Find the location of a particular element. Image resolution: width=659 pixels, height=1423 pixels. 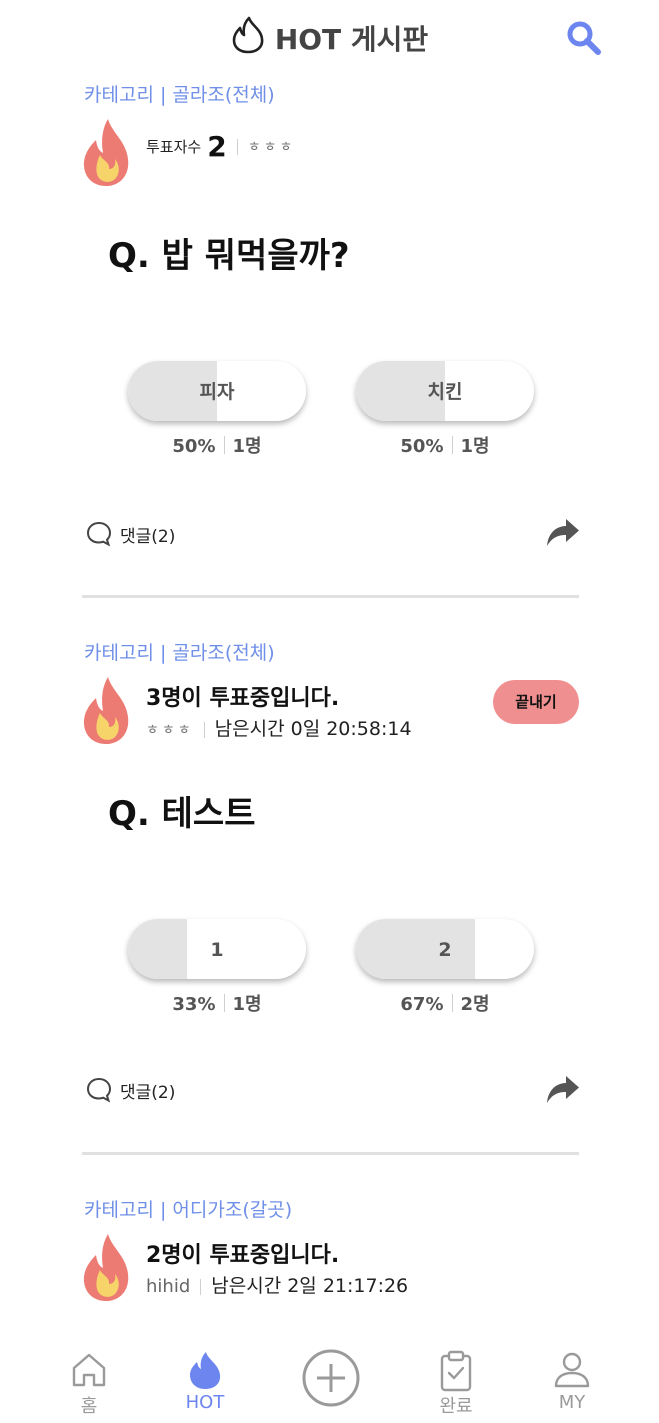

vote-percent: 33% is located at coordinates (194, 1004).